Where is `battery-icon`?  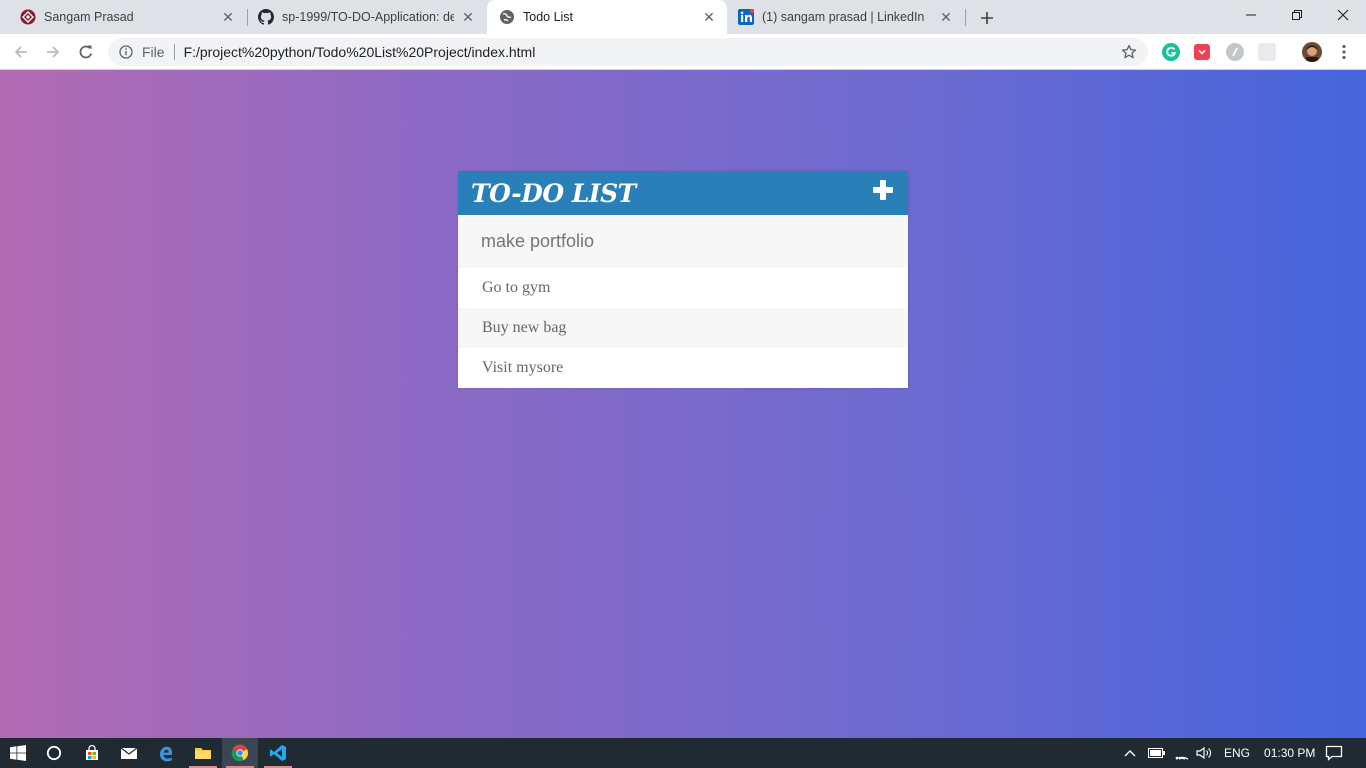
battery-icon is located at coordinates (1157, 753).